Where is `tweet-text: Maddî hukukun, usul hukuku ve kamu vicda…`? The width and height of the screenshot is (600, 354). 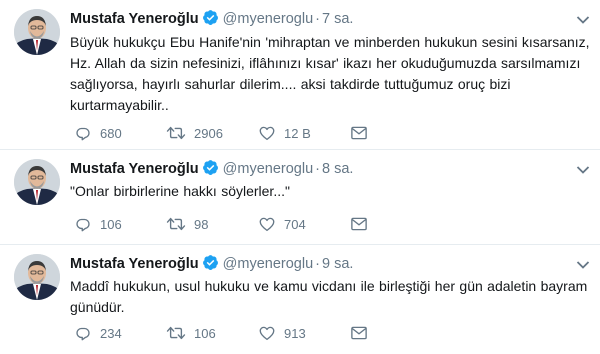 tweet-text: Maddî hukukun, usul hukuku ve kamu vicda… is located at coordinates (329, 296).